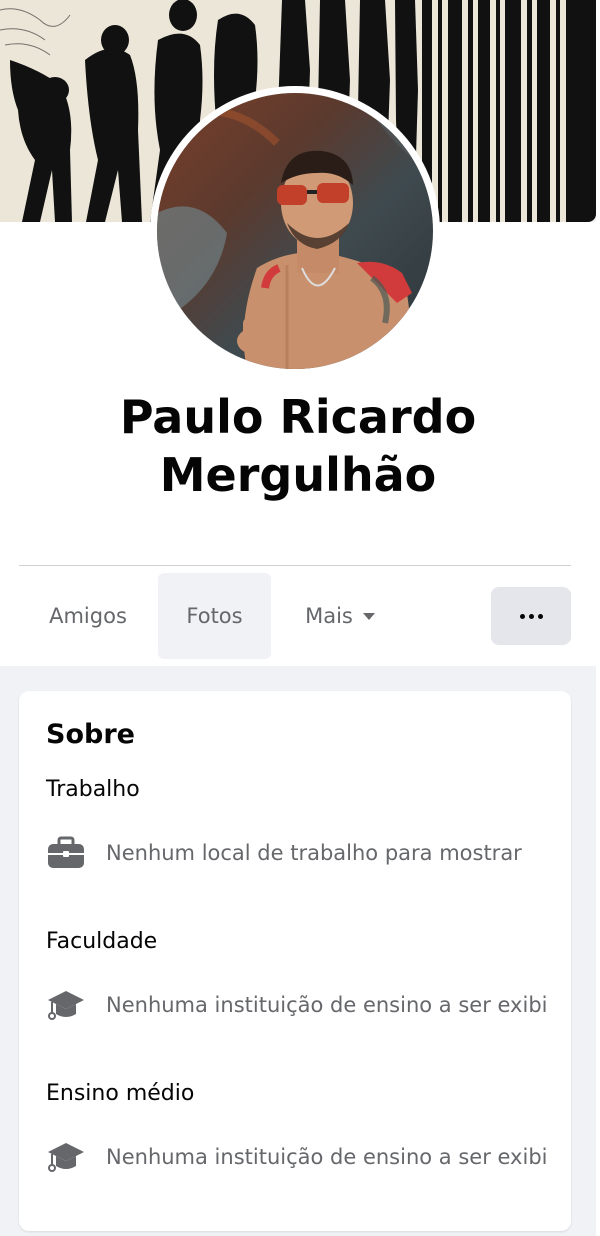 The width and height of the screenshot is (600, 1236). I want to click on profile-name-line2: Mergulhão, so click(298, 475).